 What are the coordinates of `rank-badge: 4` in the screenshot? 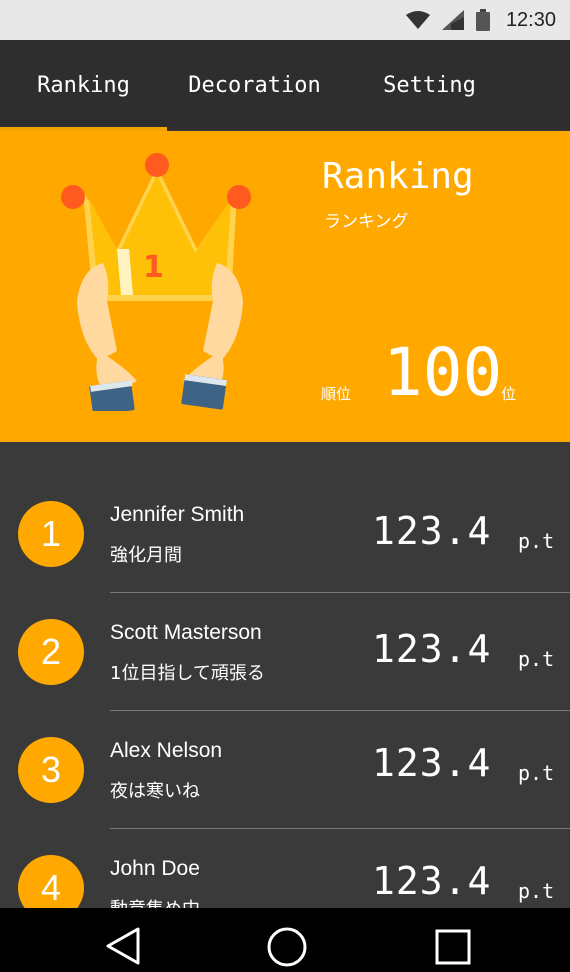 It's located at (51, 881).